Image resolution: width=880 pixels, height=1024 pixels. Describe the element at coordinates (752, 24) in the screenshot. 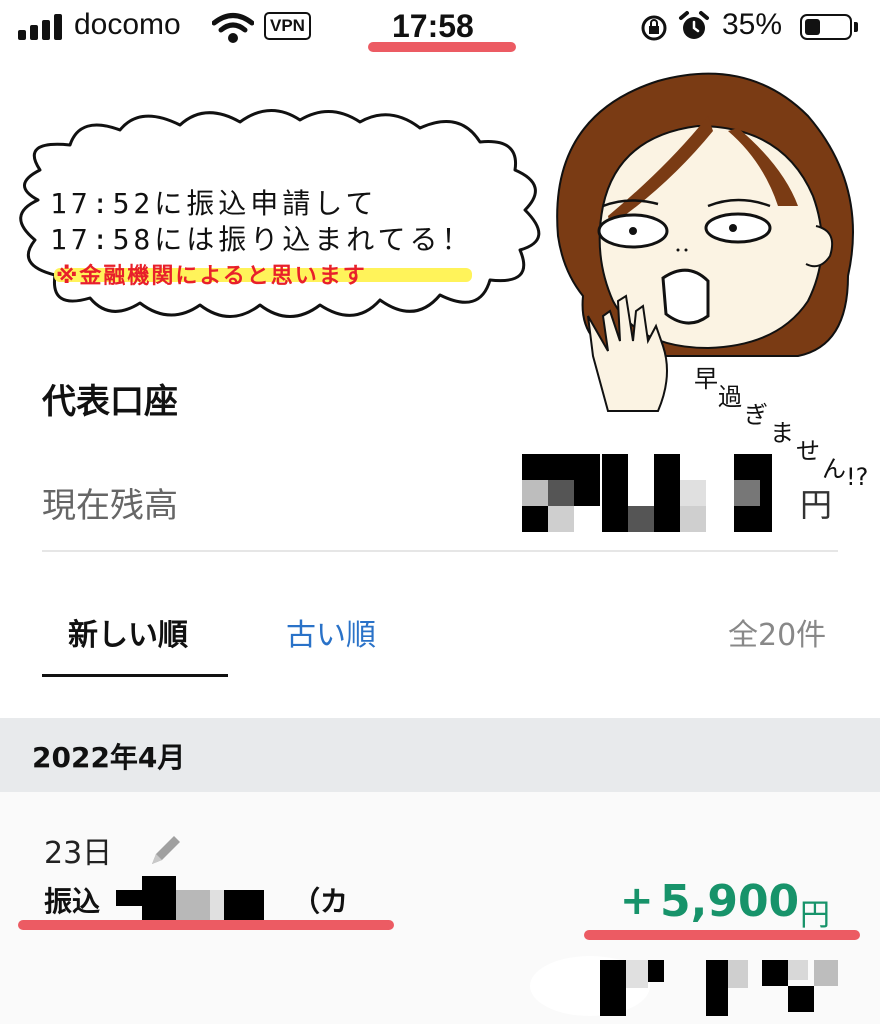

I see `battery-percent: 35%` at that location.